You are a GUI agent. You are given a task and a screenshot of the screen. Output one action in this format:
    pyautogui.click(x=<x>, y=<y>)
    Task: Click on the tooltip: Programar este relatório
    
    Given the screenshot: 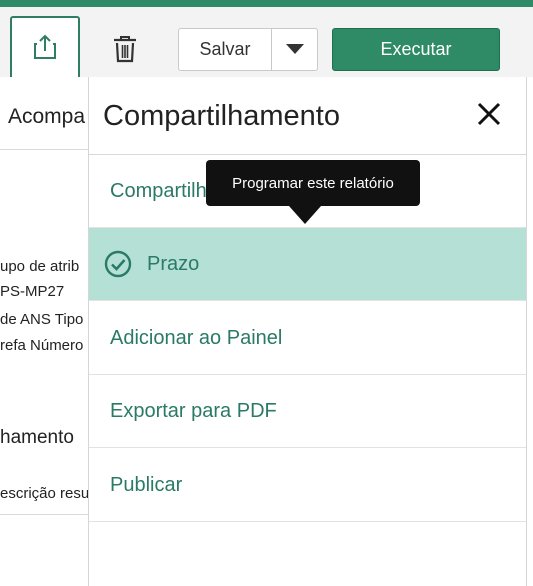 What is the action you would take?
    pyautogui.click(x=313, y=183)
    